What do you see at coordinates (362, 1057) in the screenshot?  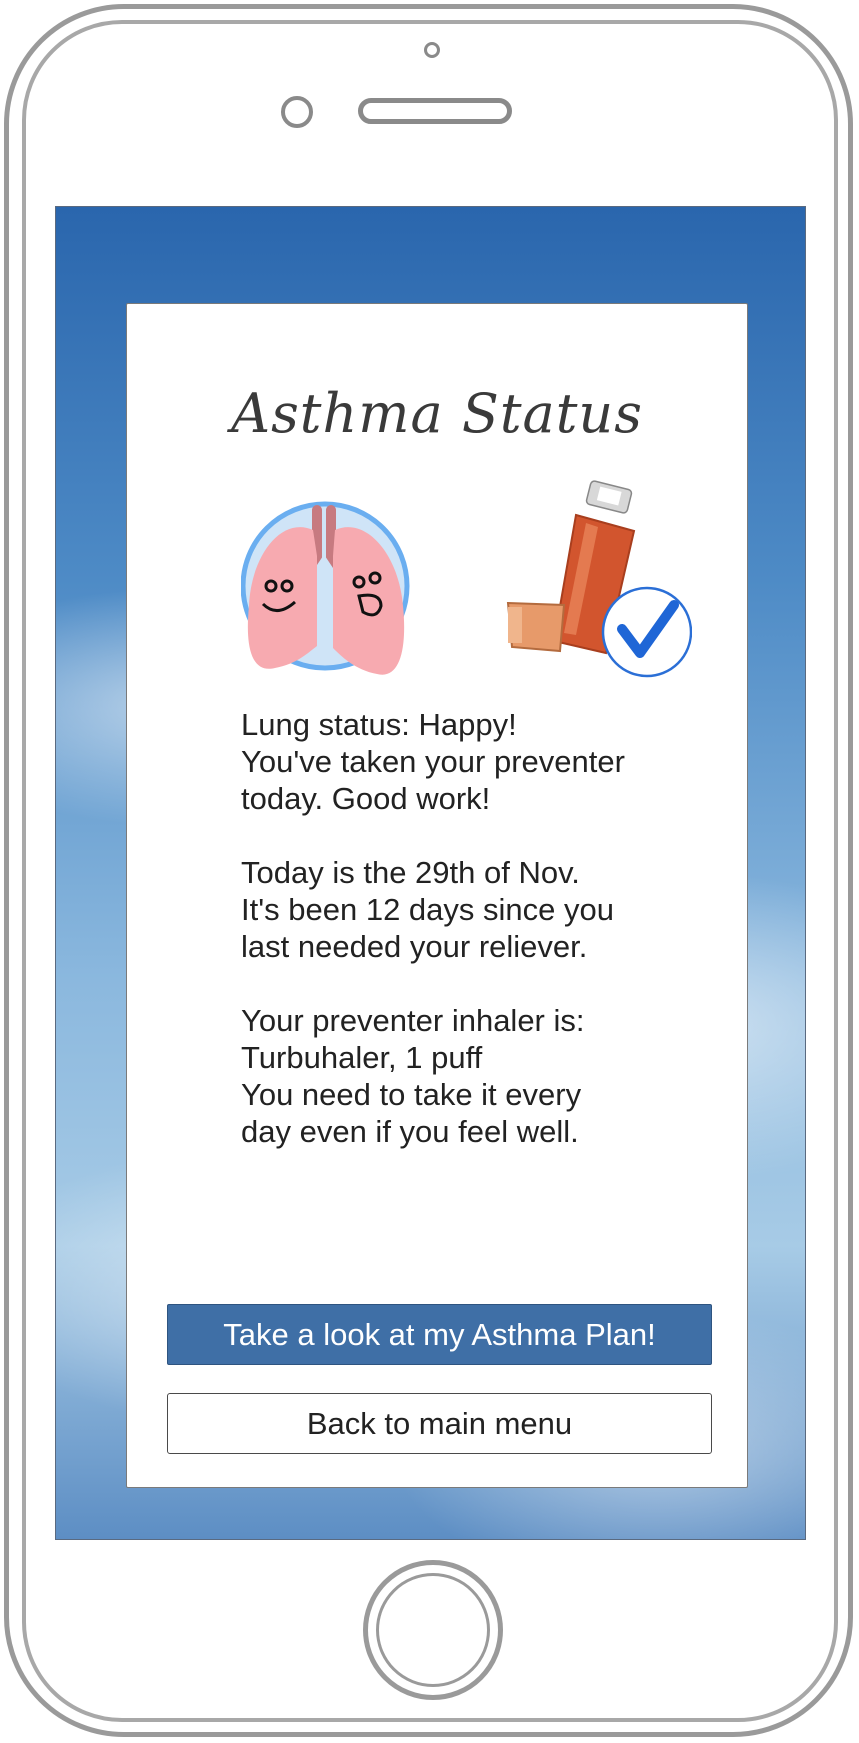 I see `inhaler-line-2: Turbuhaler, 1 puff` at bounding box center [362, 1057].